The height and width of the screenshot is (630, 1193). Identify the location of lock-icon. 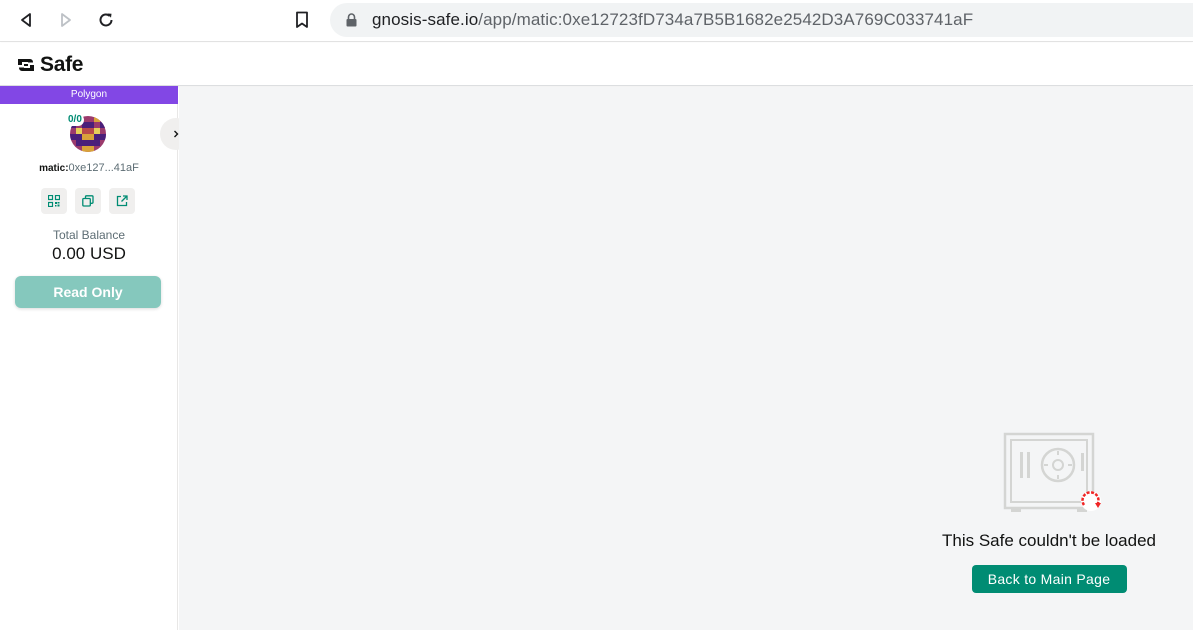
(351, 20).